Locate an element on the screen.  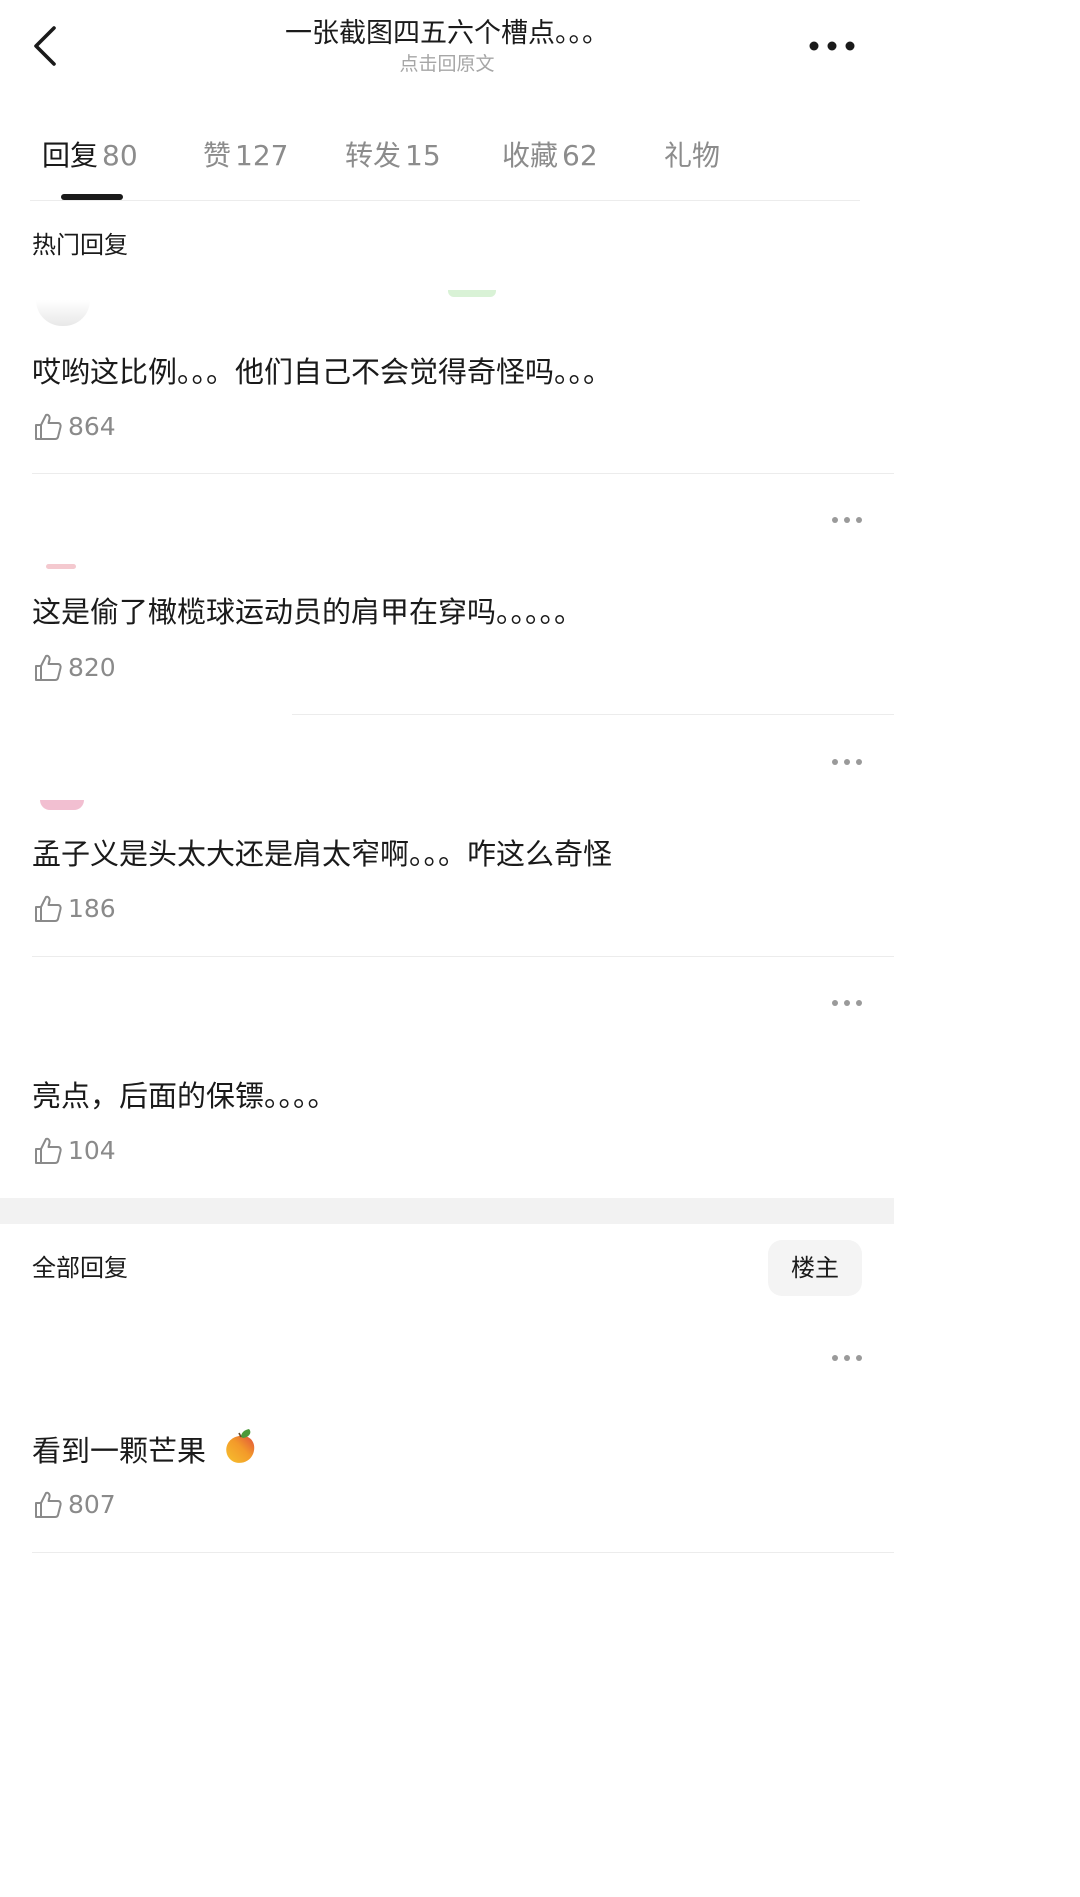
tab-count: 15 is located at coordinates (423, 155).